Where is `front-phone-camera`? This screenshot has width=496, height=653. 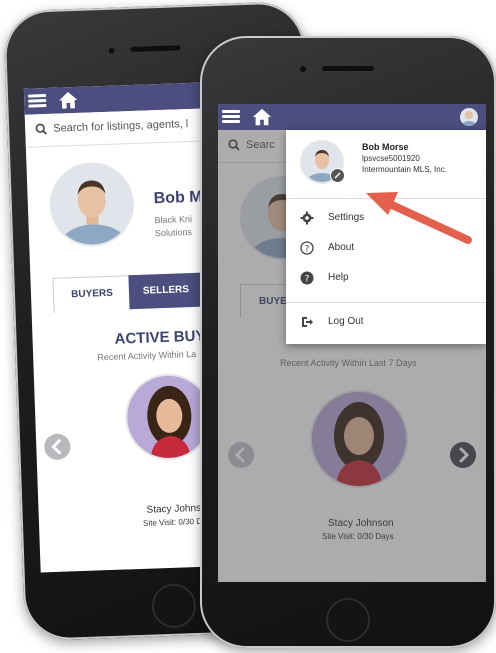 front-phone-camera is located at coordinates (303, 69).